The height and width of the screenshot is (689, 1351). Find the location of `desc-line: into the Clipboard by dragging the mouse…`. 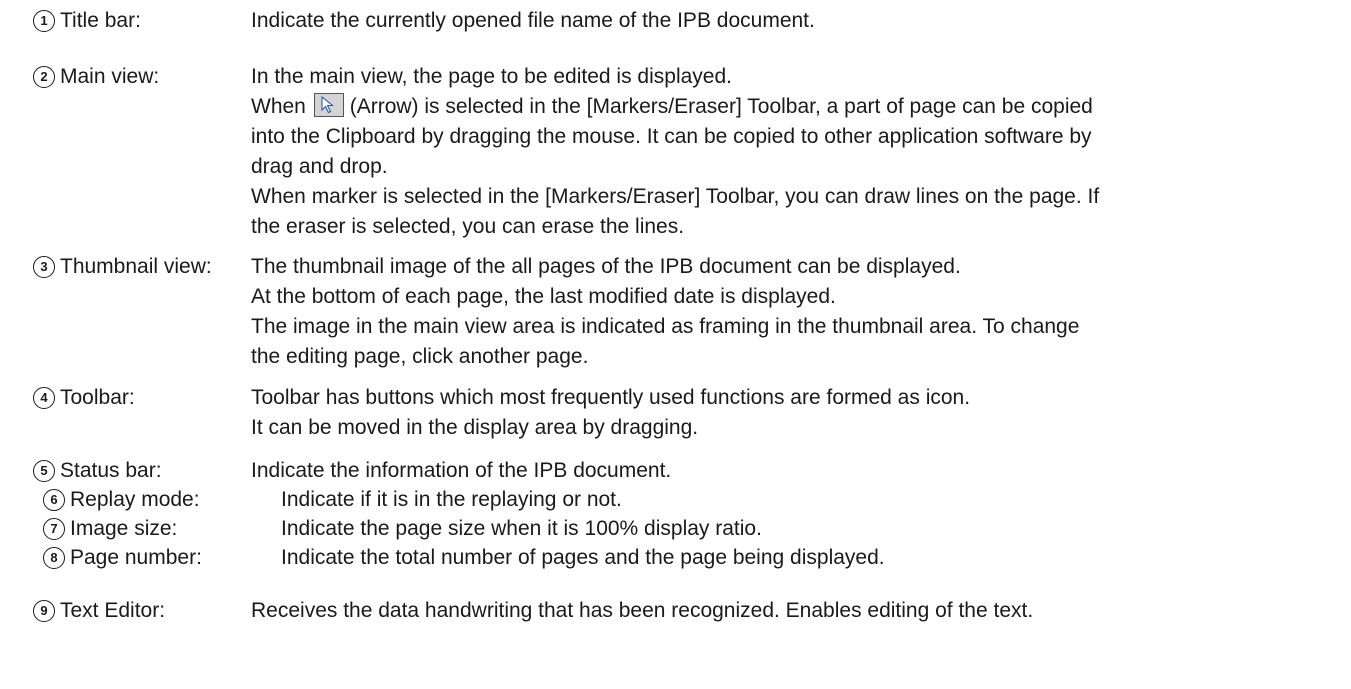

desc-line: into the Clipboard by dragging the mouse… is located at coordinates (671, 136).